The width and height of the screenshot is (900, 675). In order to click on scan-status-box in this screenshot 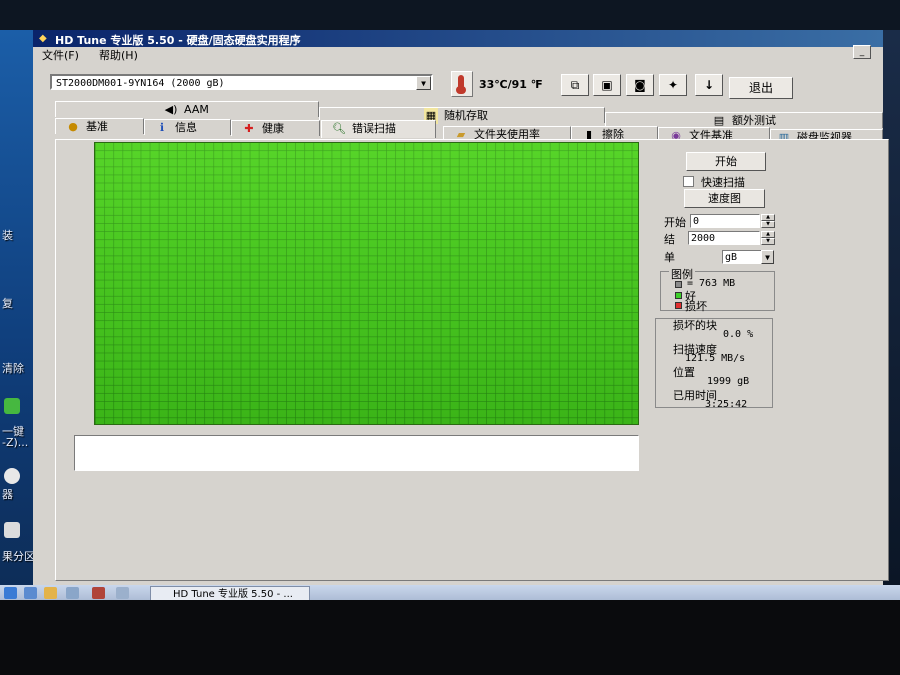, I will do `click(356, 453)`.